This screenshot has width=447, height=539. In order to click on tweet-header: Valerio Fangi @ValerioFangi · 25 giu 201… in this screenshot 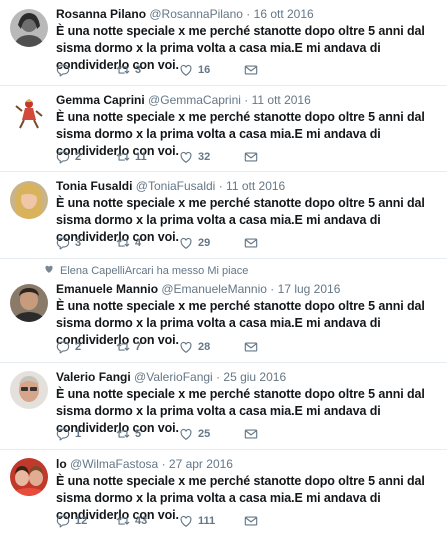, I will do `click(248, 377)`.